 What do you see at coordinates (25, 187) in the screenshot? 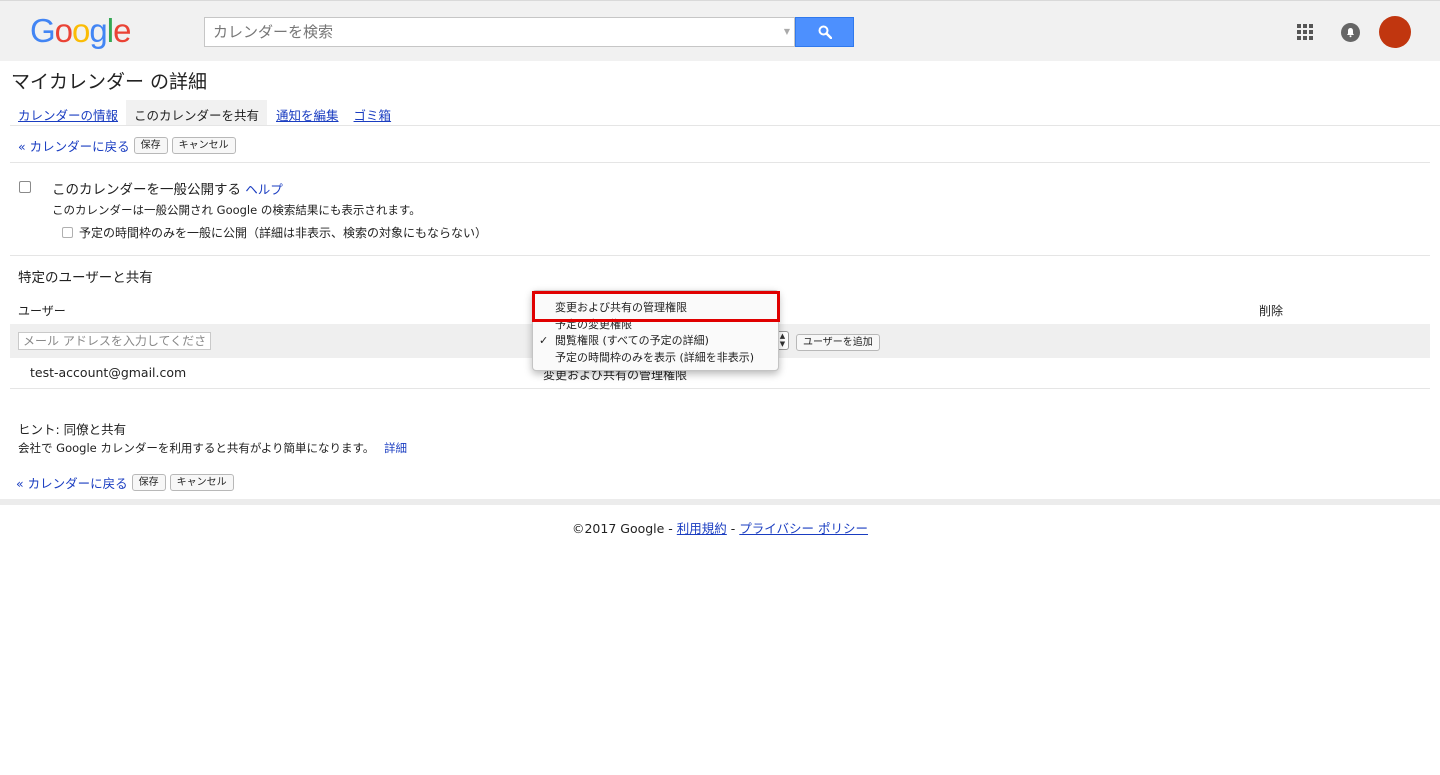
I see `public-share-checkbox` at bounding box center [25, 187].